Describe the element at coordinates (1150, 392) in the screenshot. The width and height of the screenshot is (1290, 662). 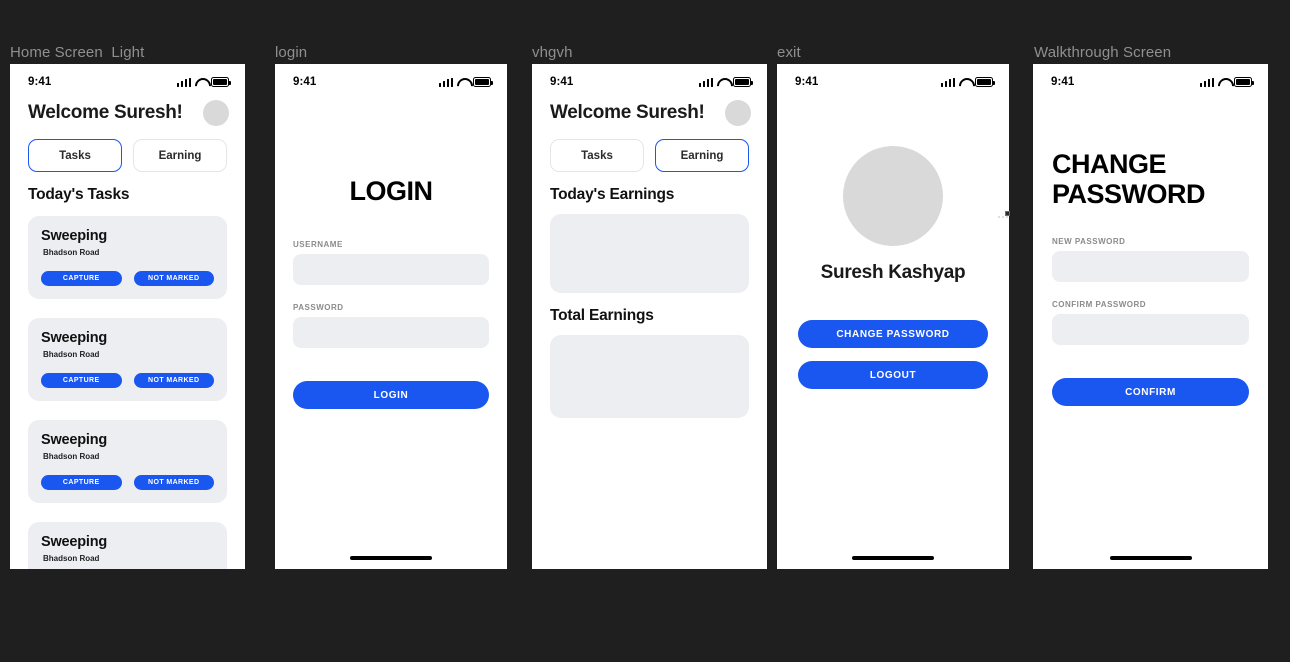
I see `confirm-button: CONFIRM` at that location.